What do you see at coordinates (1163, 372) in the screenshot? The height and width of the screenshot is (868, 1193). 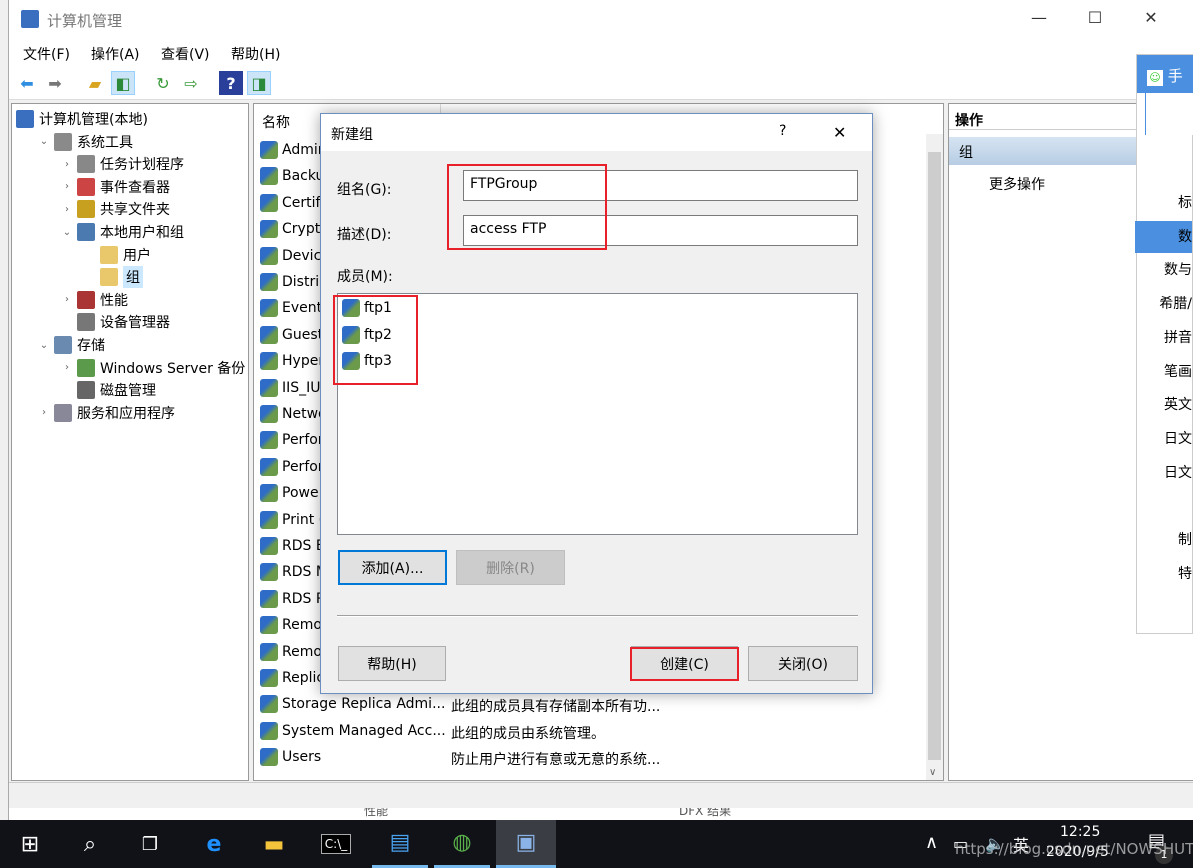 I see `ime-menu-item: 笔画` at bounding box center [1163, 372].